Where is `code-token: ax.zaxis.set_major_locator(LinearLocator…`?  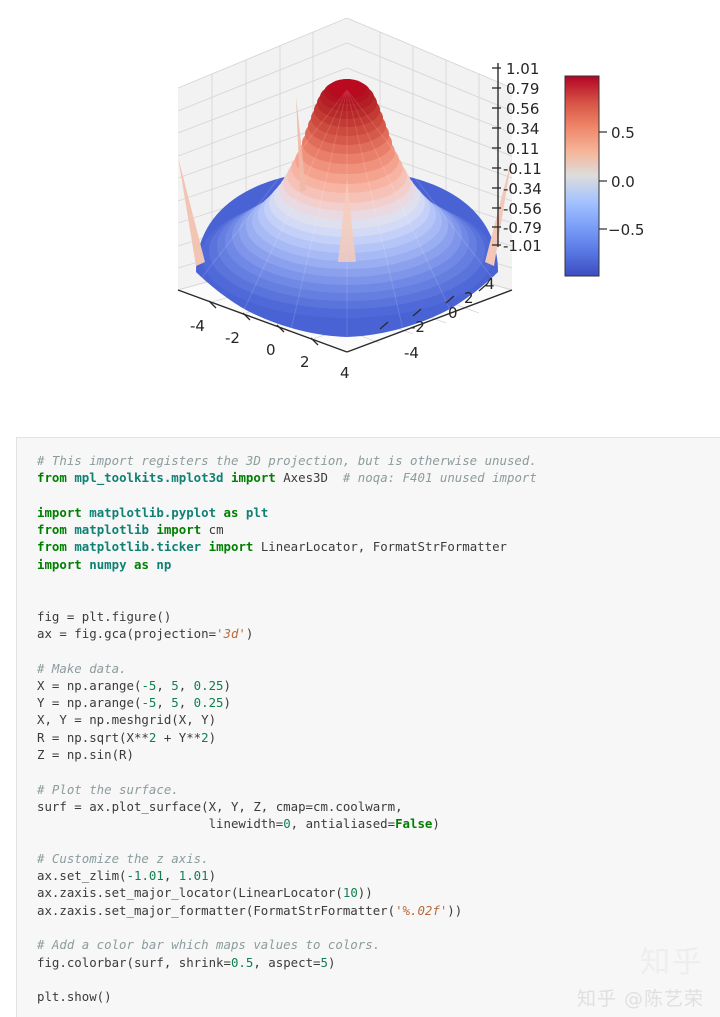
code-token: ax.zaxis.set_major_locator(LinearLocator… is located at coordinates (190, 893).